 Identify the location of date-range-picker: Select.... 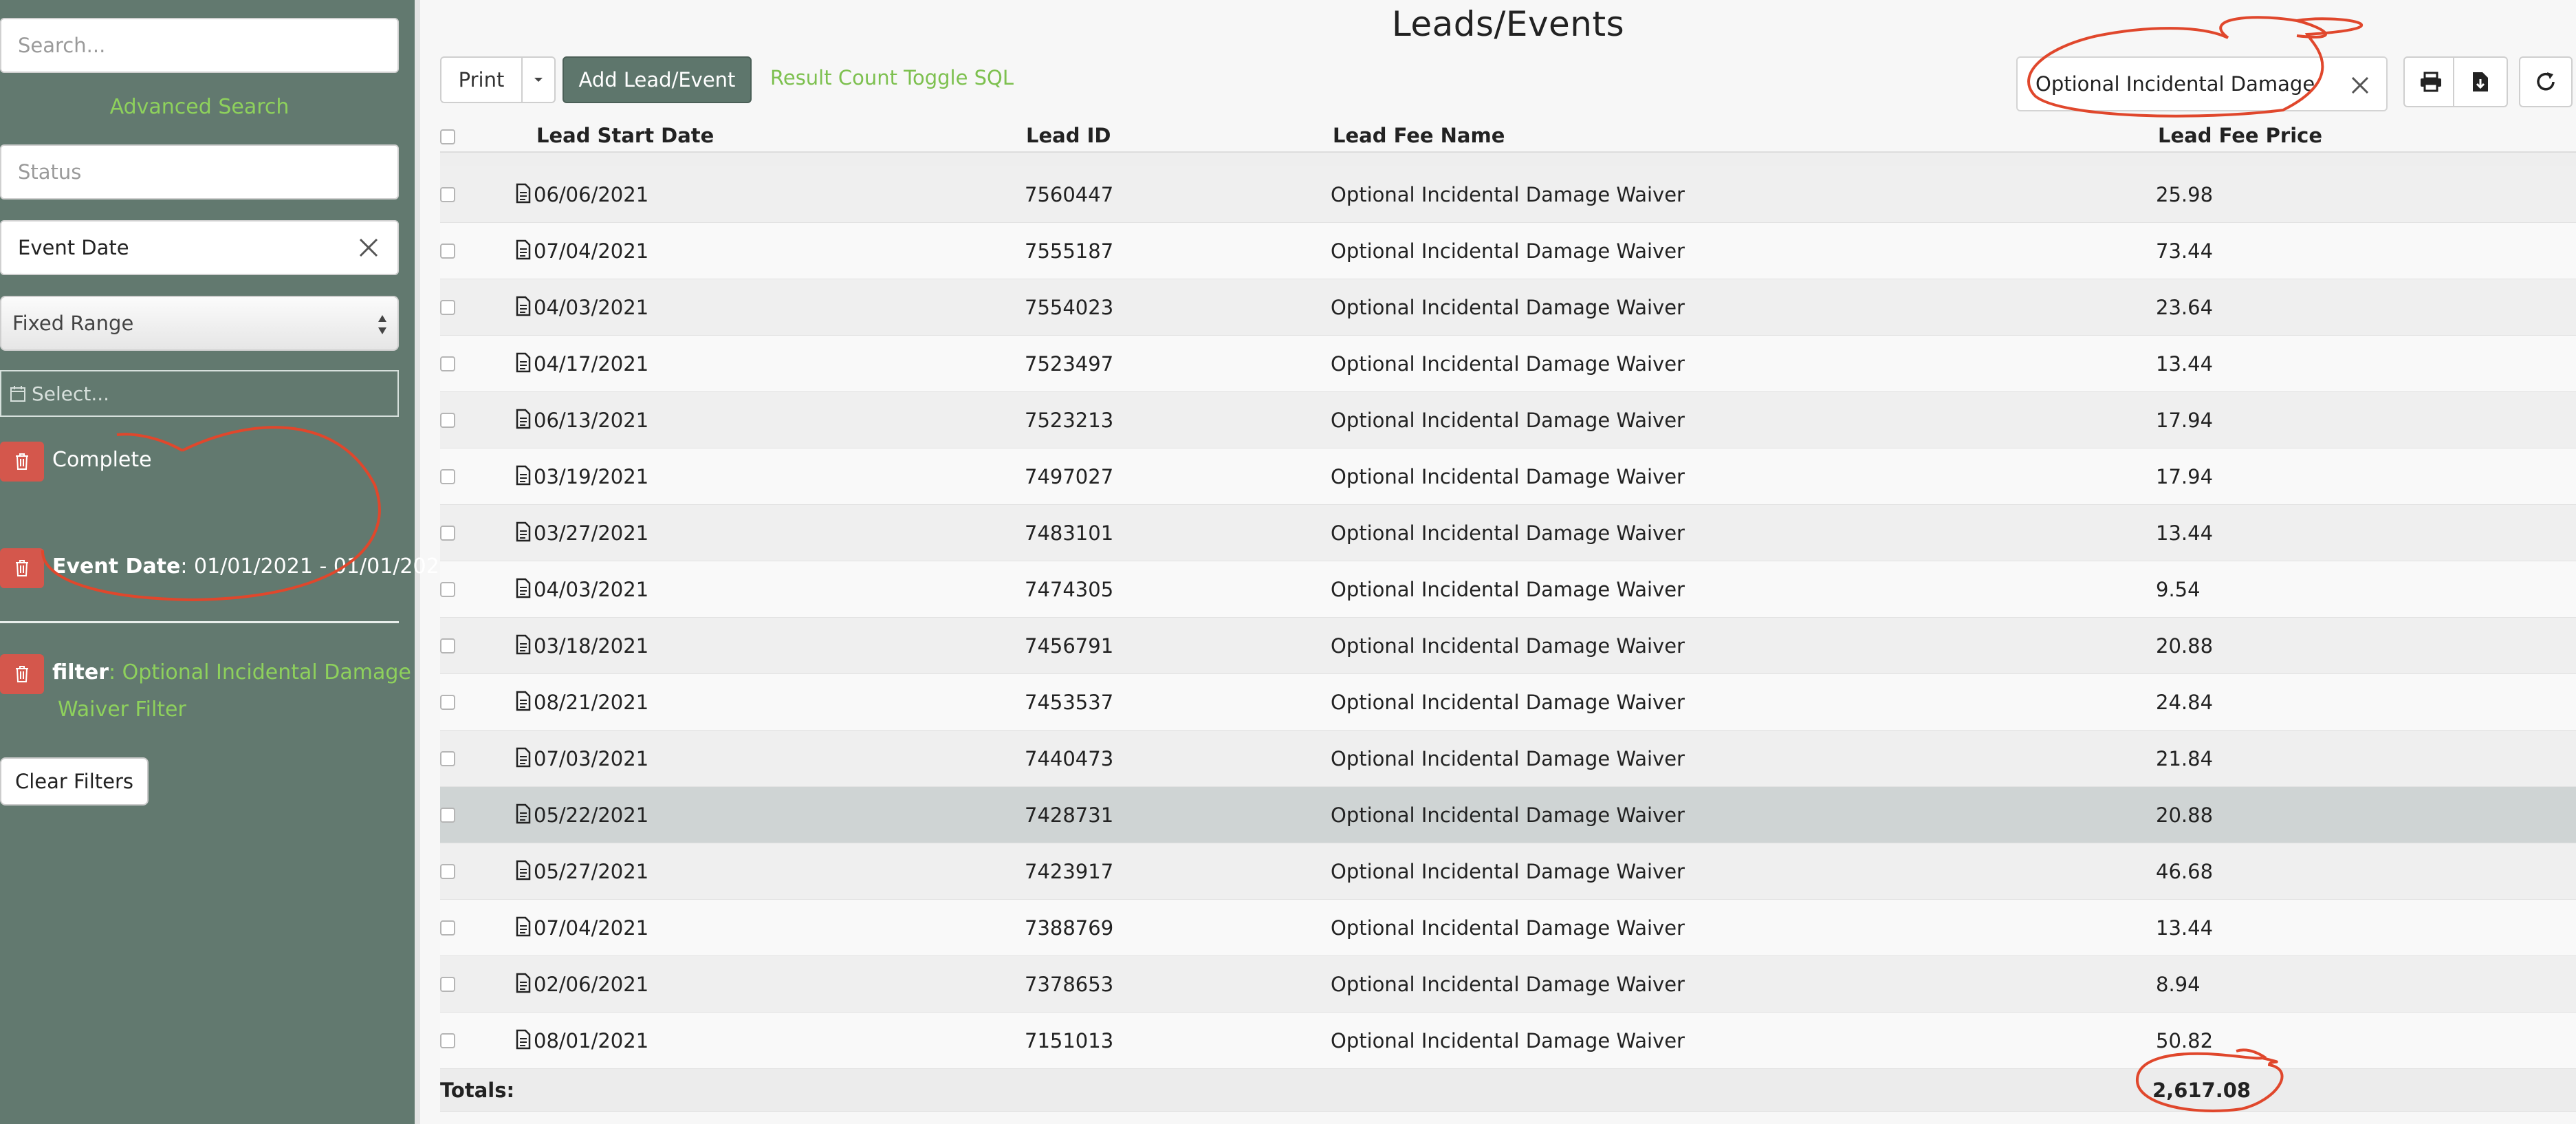
(199, 394).